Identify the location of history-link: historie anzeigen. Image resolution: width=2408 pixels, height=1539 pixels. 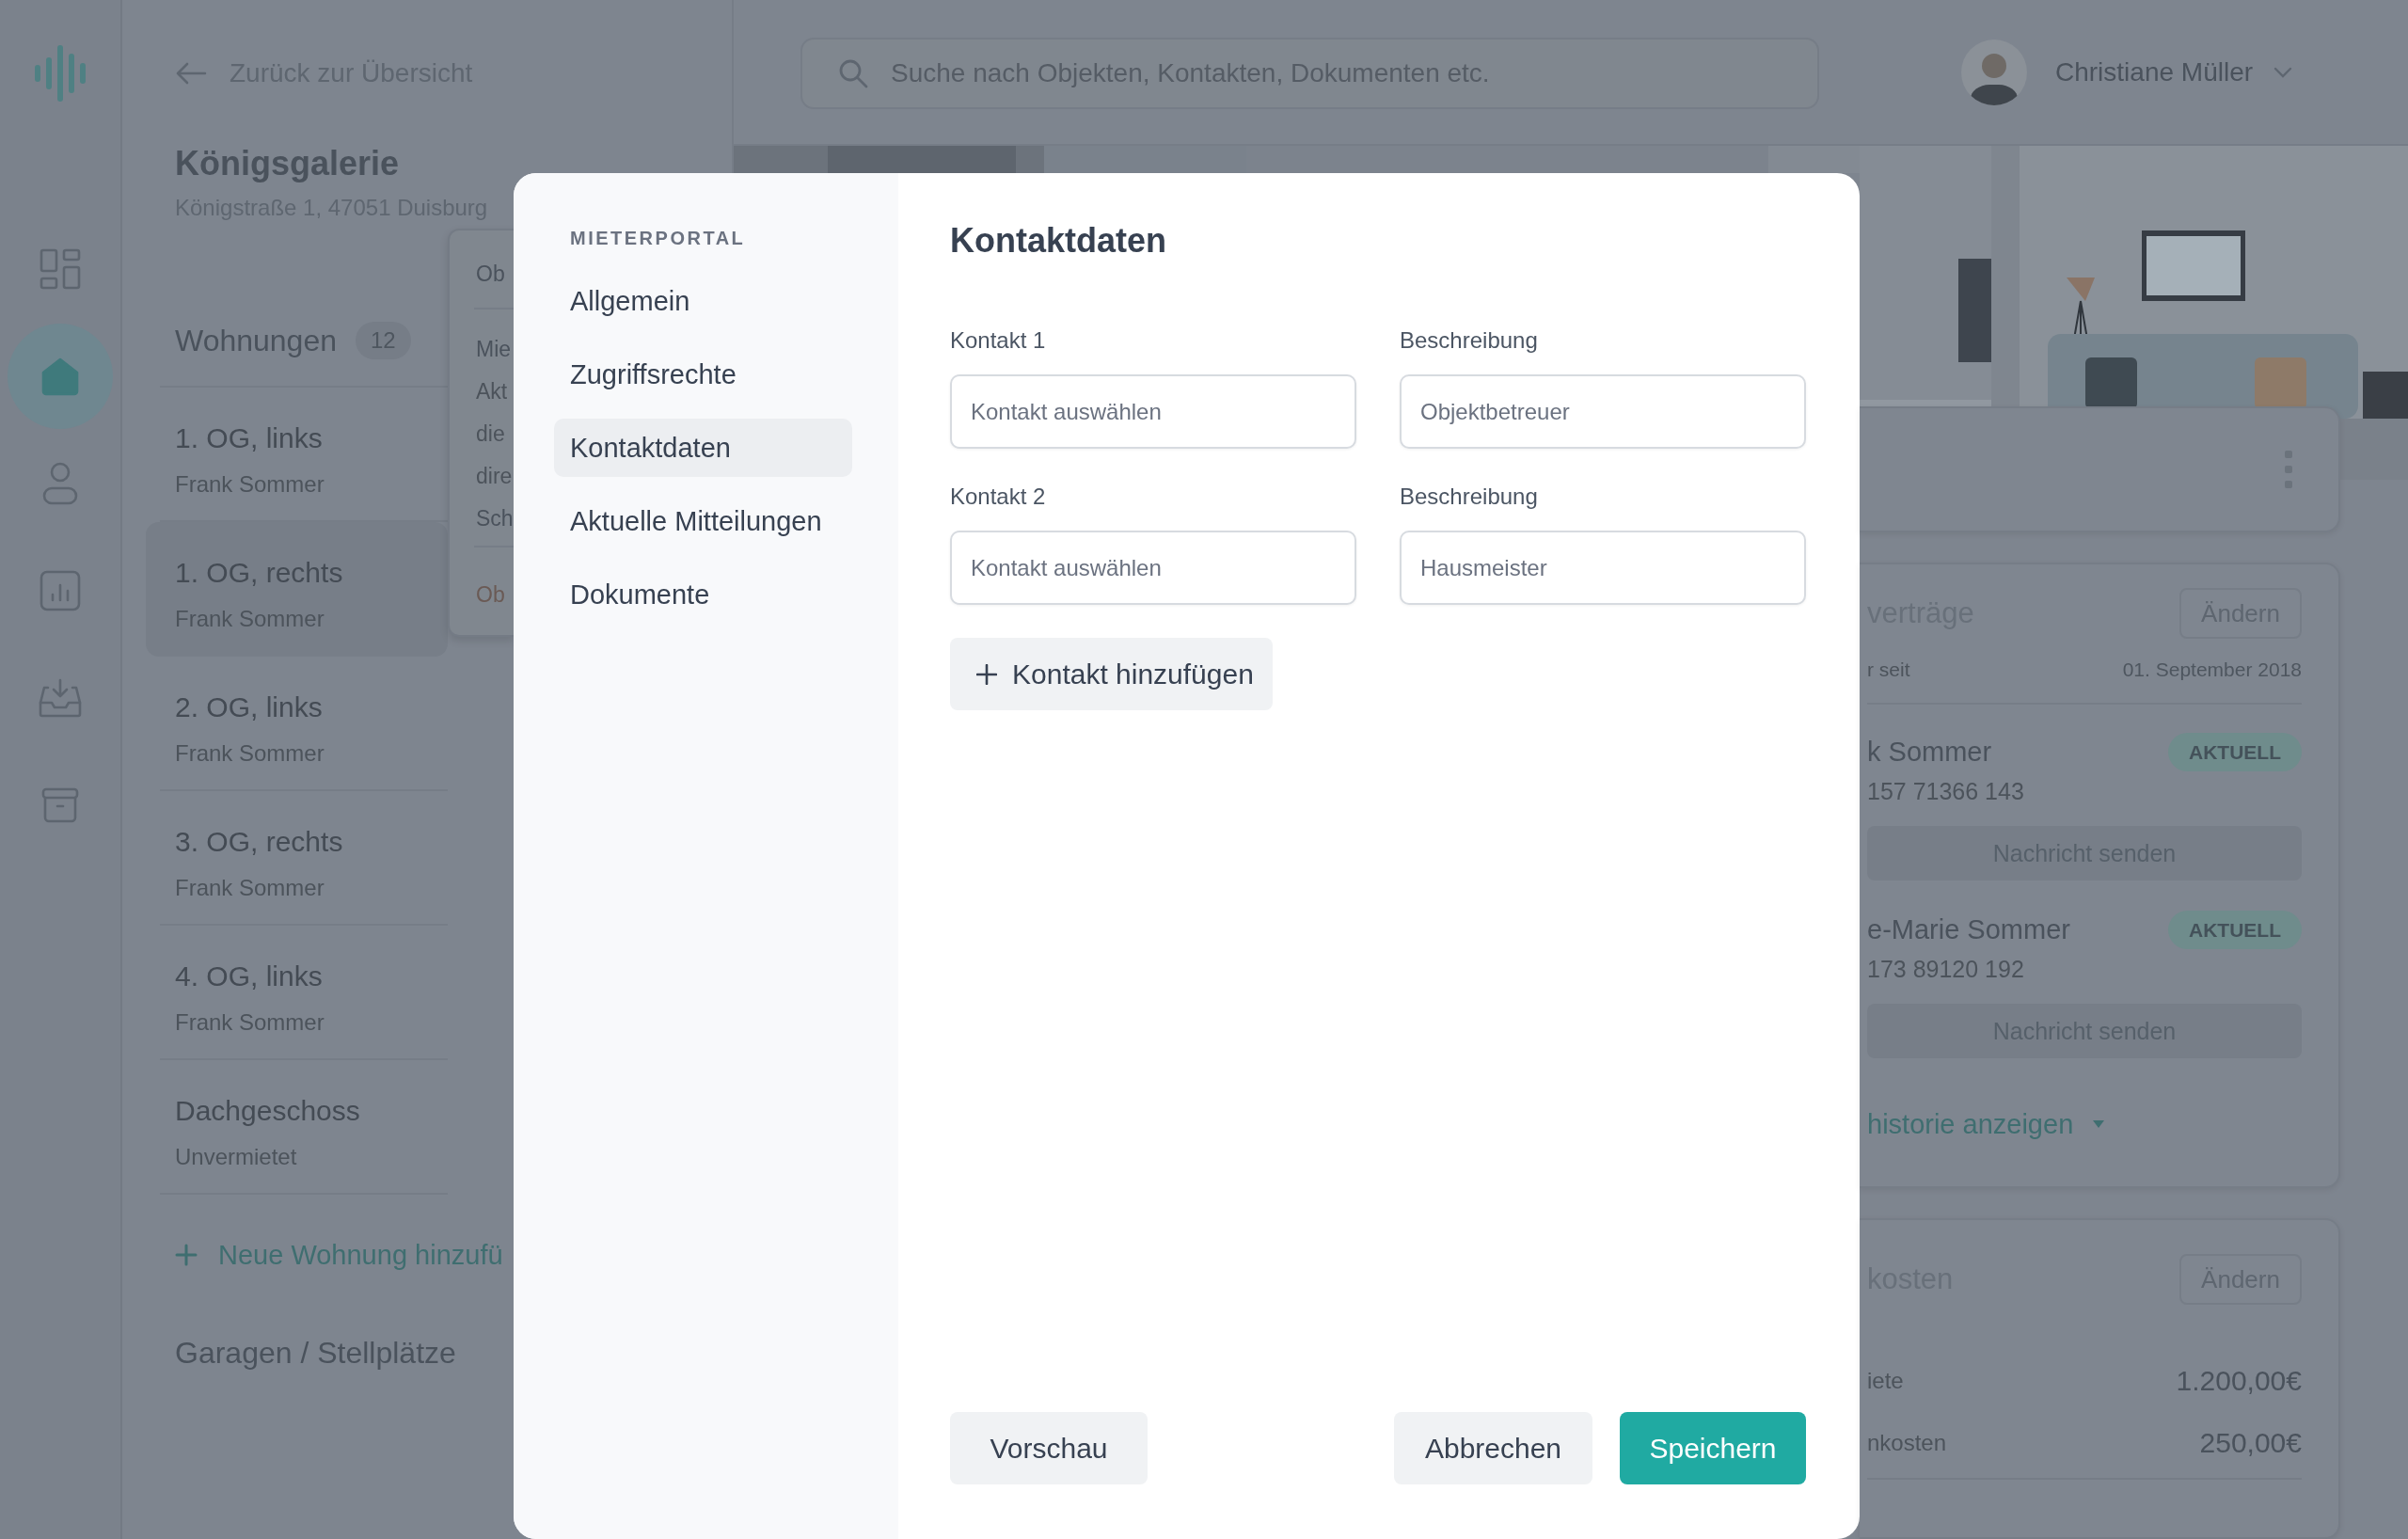
(1971, 1124).